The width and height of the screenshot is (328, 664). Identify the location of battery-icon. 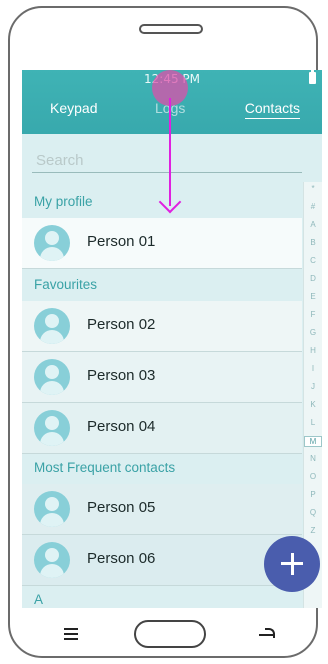
(312, 77).